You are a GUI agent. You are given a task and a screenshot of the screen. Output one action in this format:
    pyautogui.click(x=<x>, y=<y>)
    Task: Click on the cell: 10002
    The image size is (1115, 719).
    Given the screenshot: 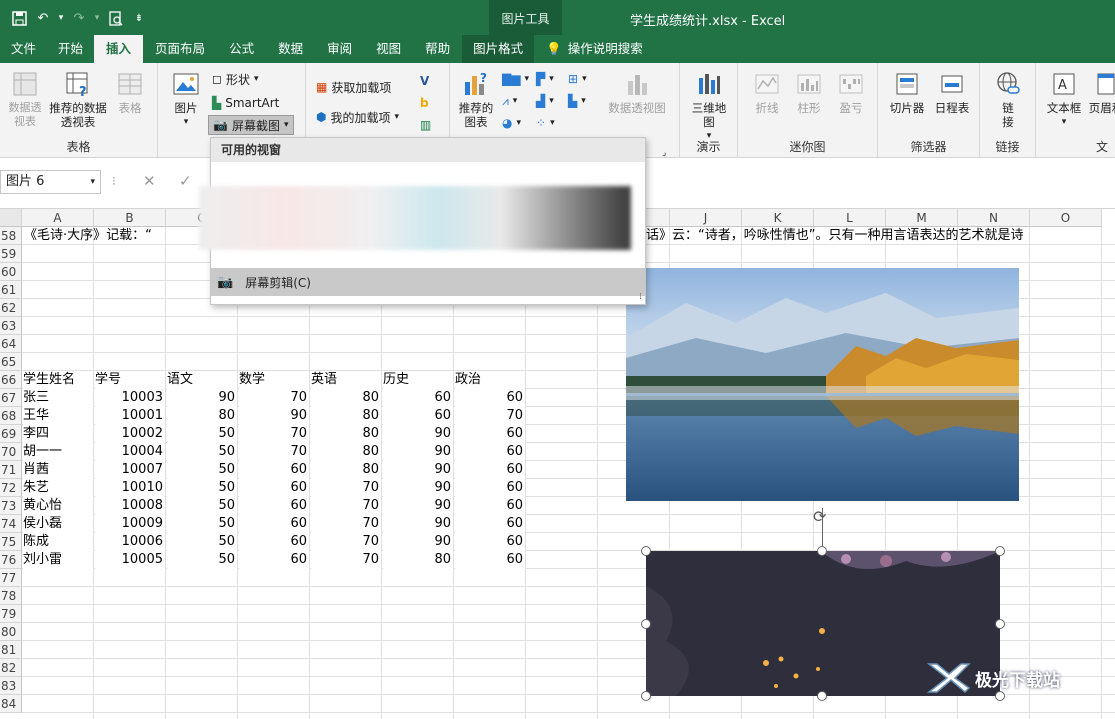 What is the action you would take?
    pyautogui.click(x=130, y=434)
    